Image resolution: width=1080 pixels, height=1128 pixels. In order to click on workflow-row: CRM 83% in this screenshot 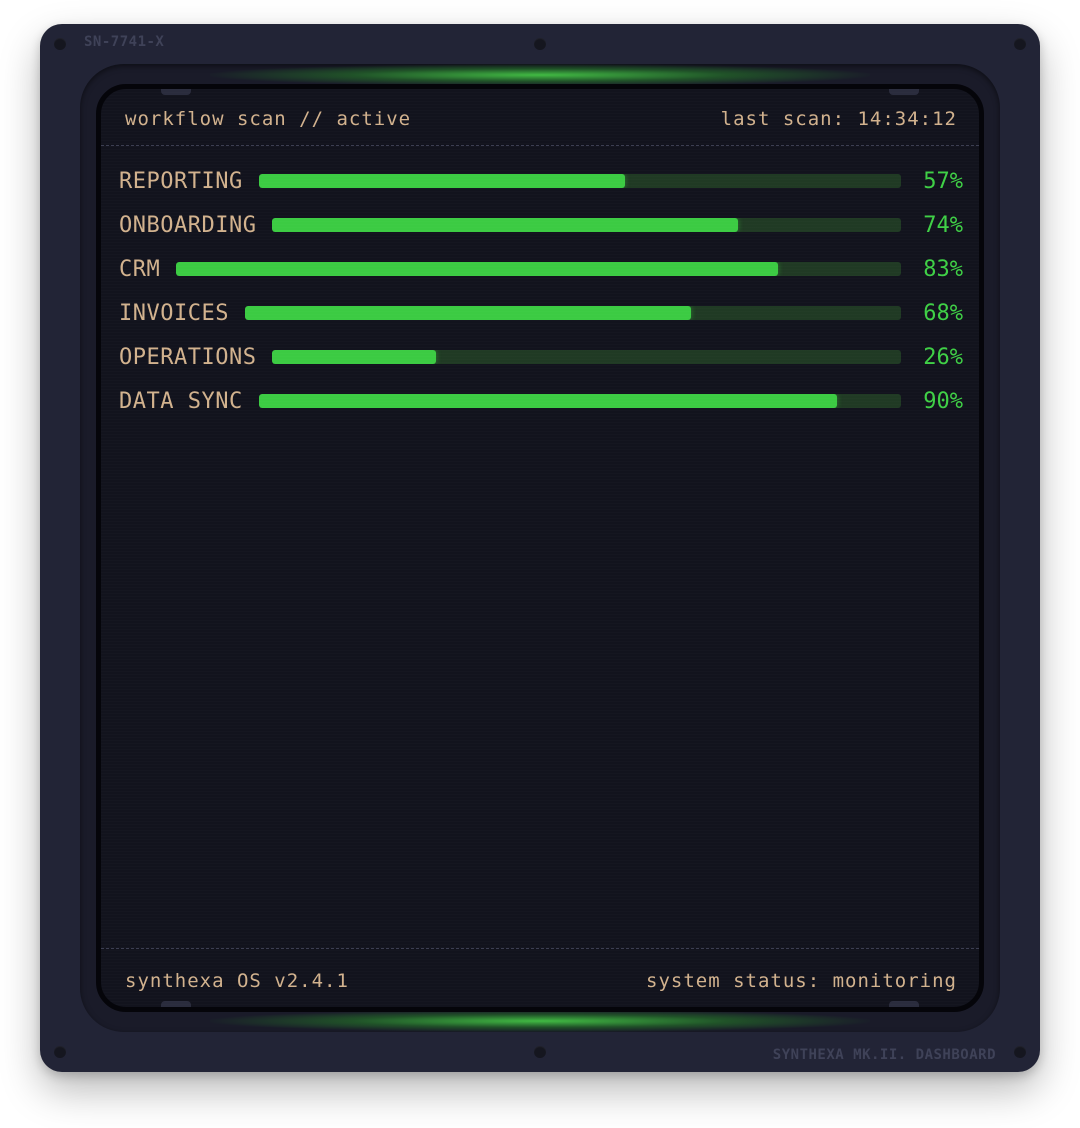, I will do `click(541, 269)`.